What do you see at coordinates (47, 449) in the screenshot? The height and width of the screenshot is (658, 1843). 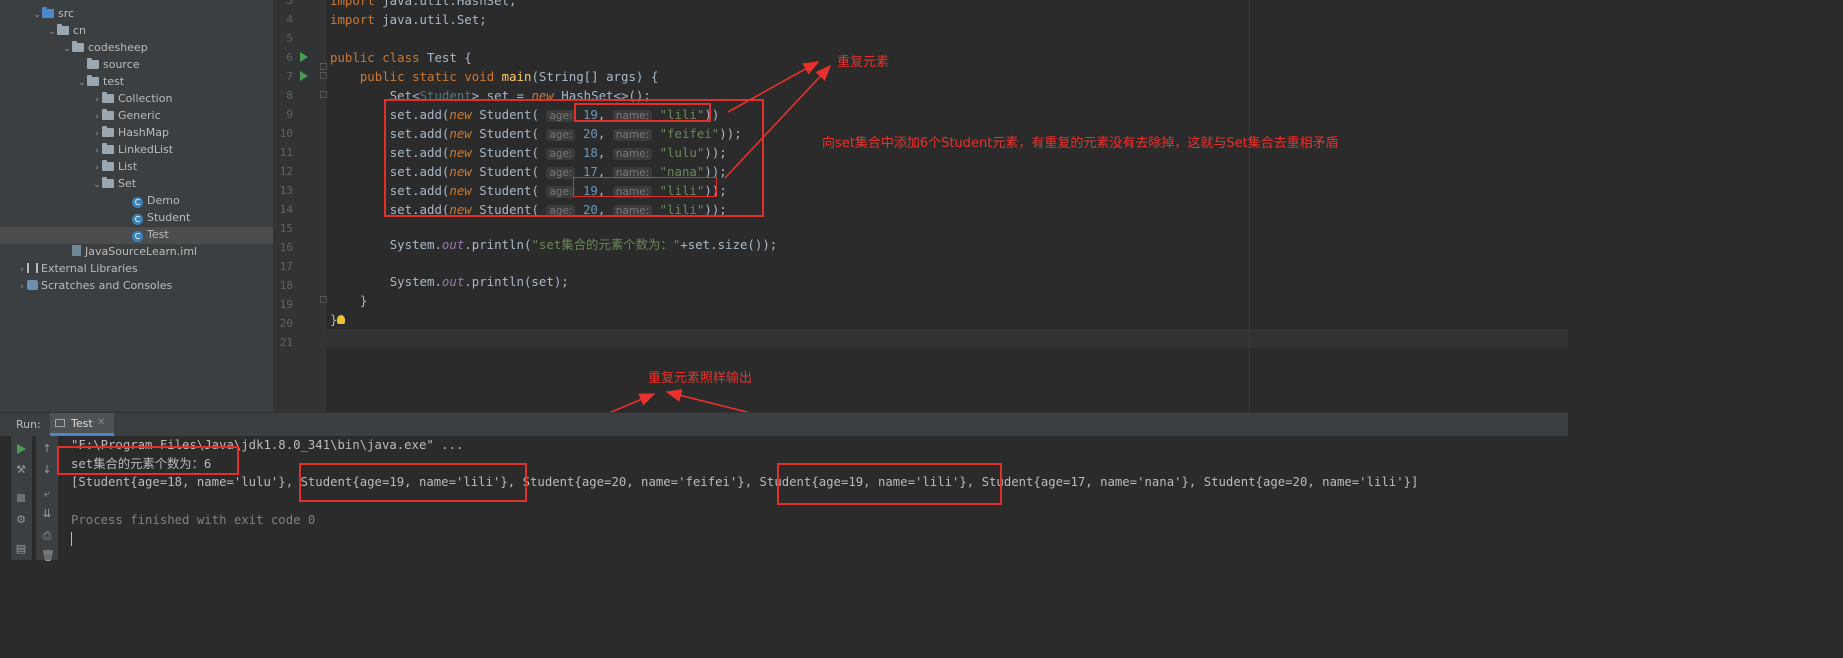 I see `up-arrow-icon: ↑` at bounding box center [47, 449].